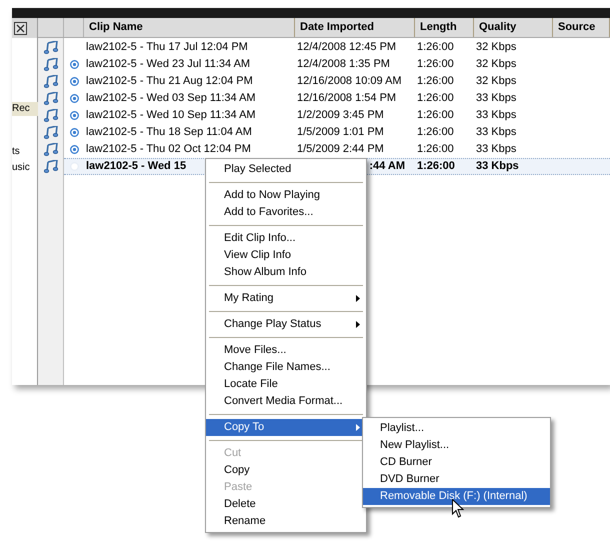  I want to click on table-cell-text: law2102-5 - Thu 21 Aug 12:04 PM, so click(169, 82).